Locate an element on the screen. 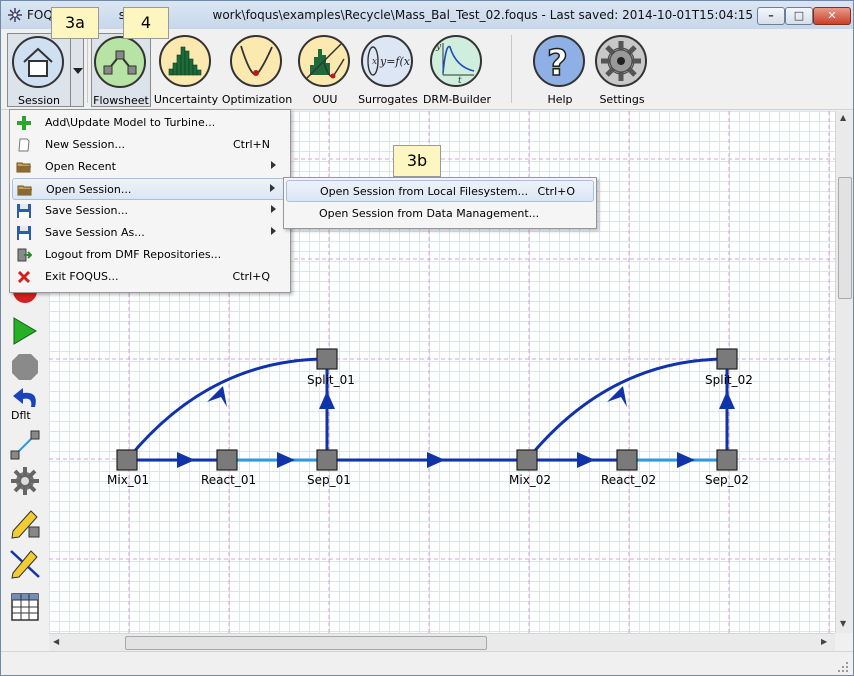 The width and height of the screenshot is (854, 676). floppy-icon is located at coordinates (24, 211).